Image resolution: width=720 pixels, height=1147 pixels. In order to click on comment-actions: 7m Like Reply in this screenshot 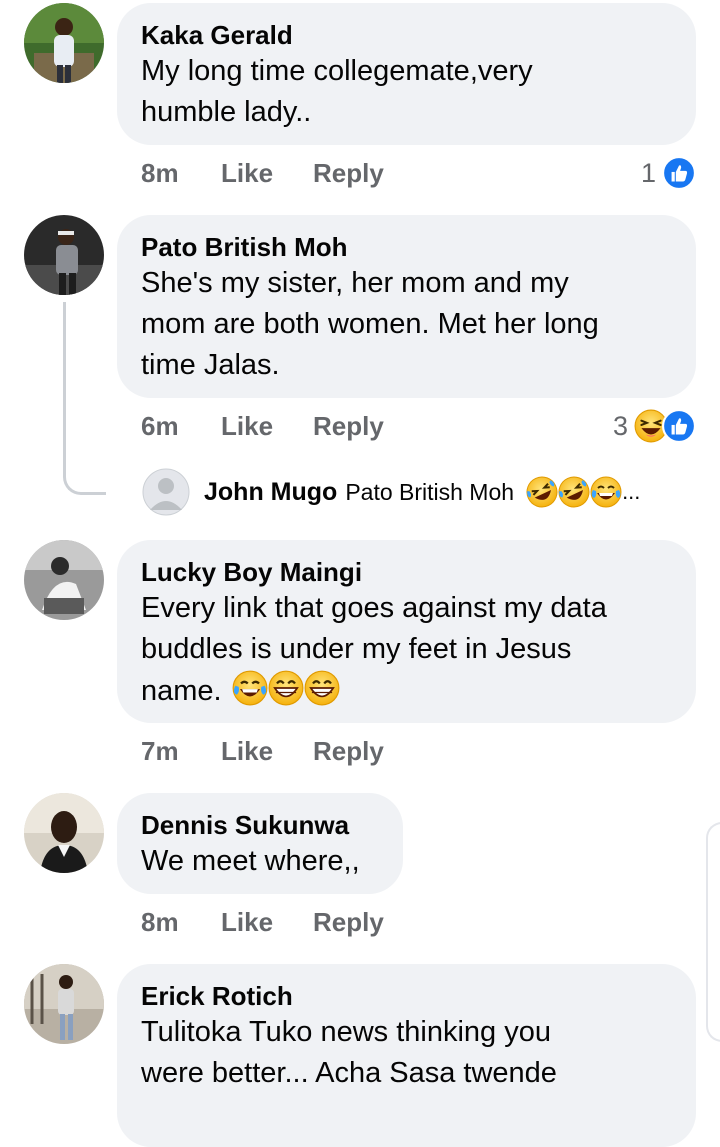, I will do `click(262, 751)`.